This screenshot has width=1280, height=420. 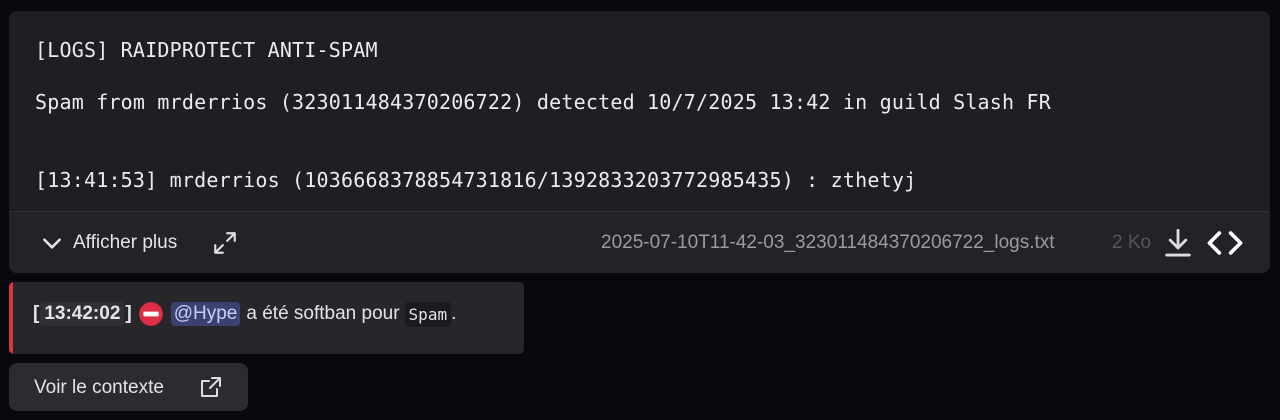 I want to click on view-context-label: Voir le contexte, so click(x=99, y=387).